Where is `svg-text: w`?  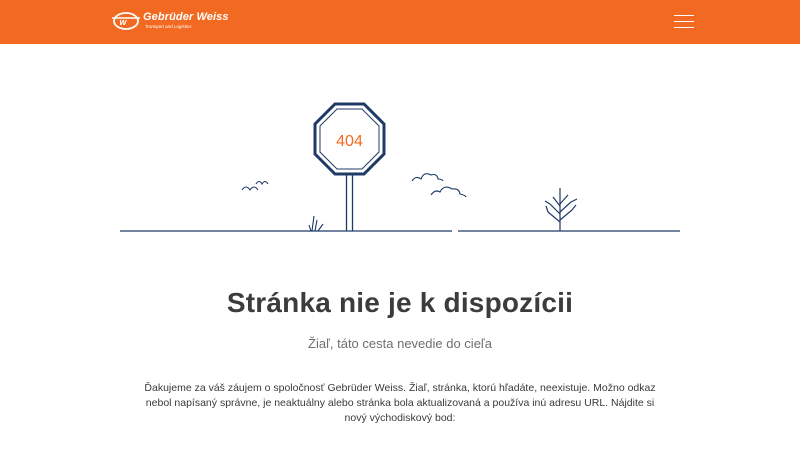 svg-text: w is located at coordinates (124, 22).